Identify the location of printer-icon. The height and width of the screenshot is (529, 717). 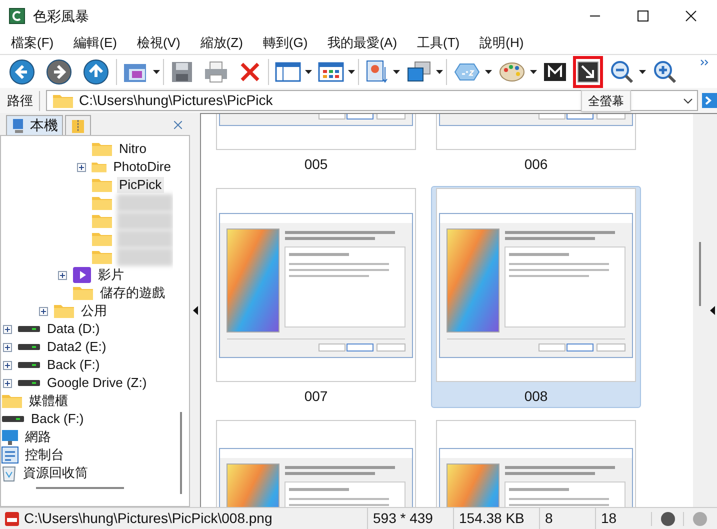
(216, 72).